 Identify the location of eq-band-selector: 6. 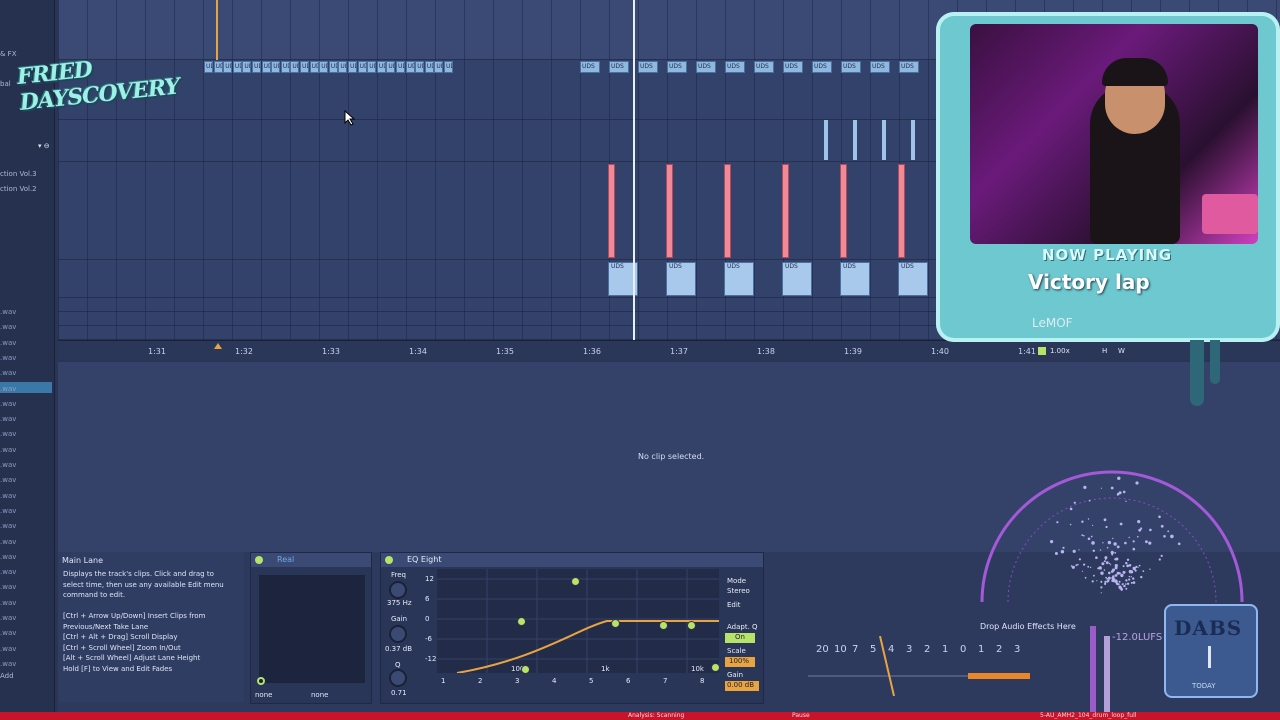
(641, 681).